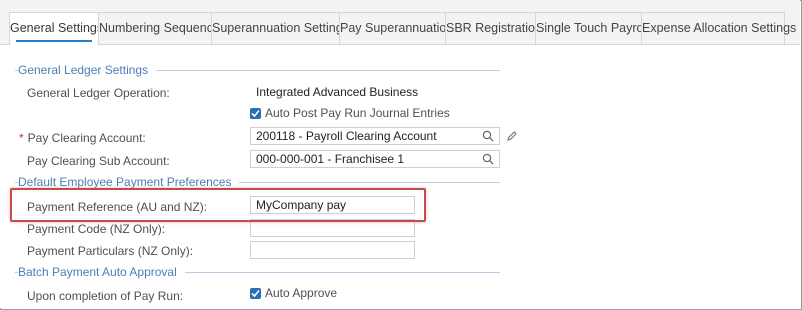 This screenshot has width=802, height=310. I want to click on auto-approve-label: Auto Approve, so click(301, 293).